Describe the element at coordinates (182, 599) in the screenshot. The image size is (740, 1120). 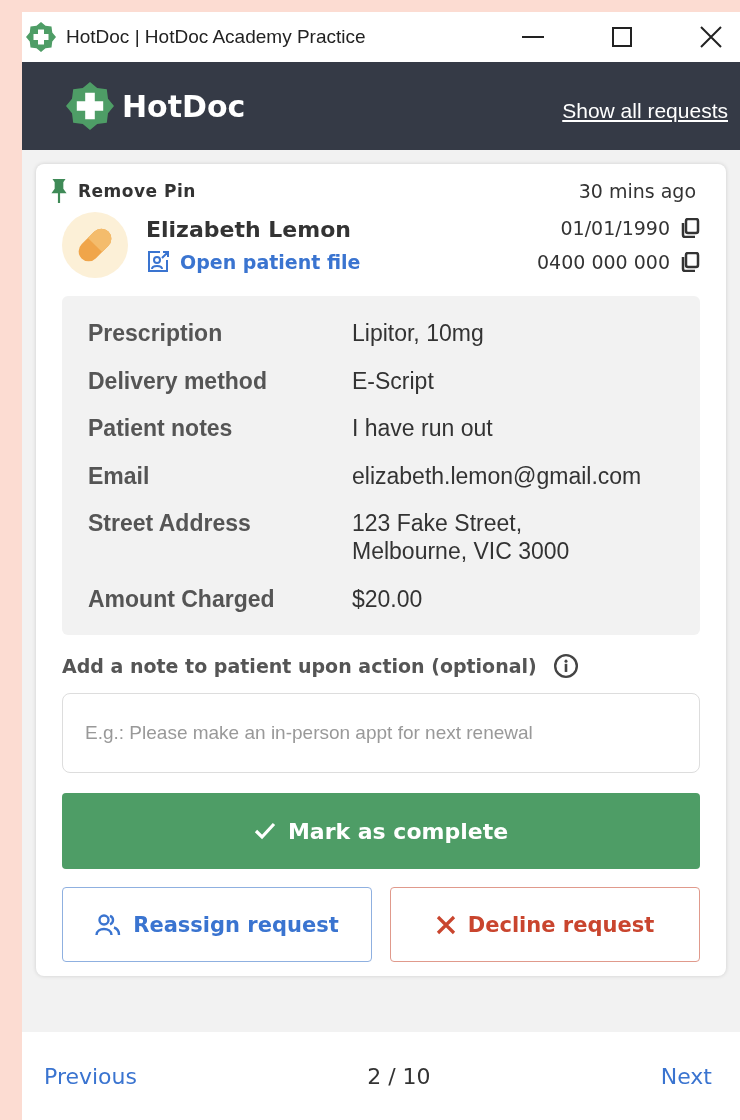
I see `detail-label: Amount Charged` at that location.